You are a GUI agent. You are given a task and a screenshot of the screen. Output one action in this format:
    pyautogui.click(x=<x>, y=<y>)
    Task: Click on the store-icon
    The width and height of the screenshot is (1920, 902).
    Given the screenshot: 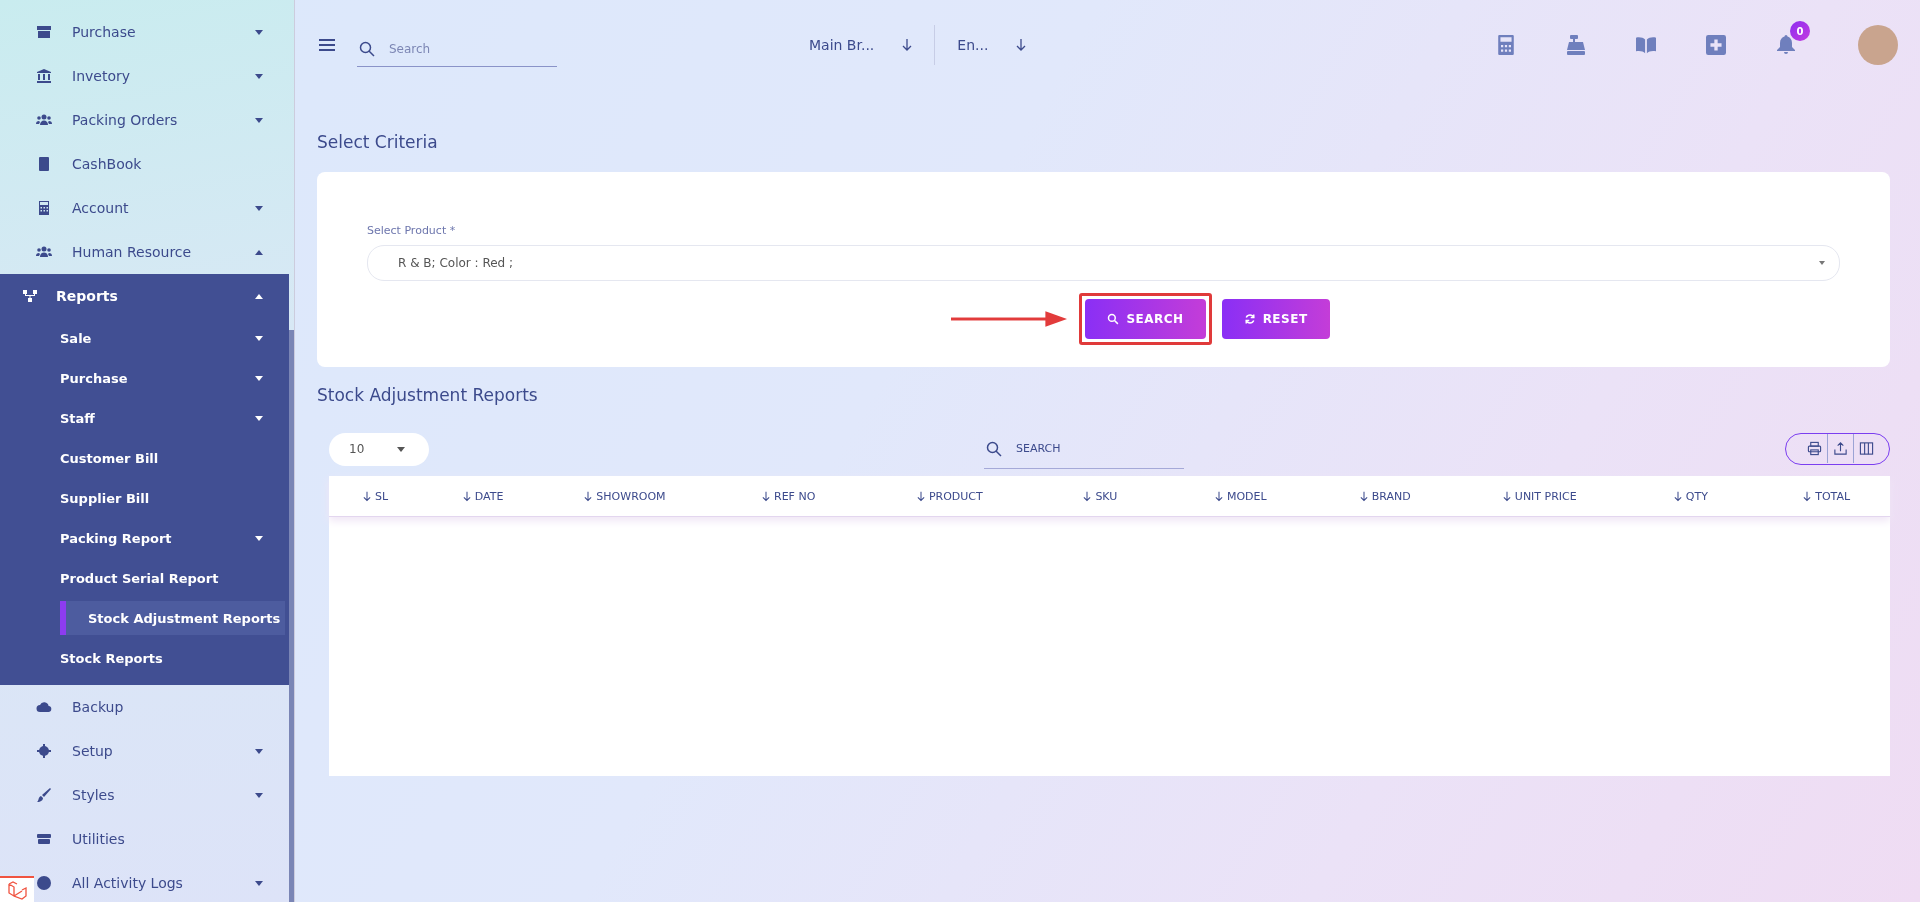 What is the action you would take?
    pyautogui.click(x=44, y=32)
    